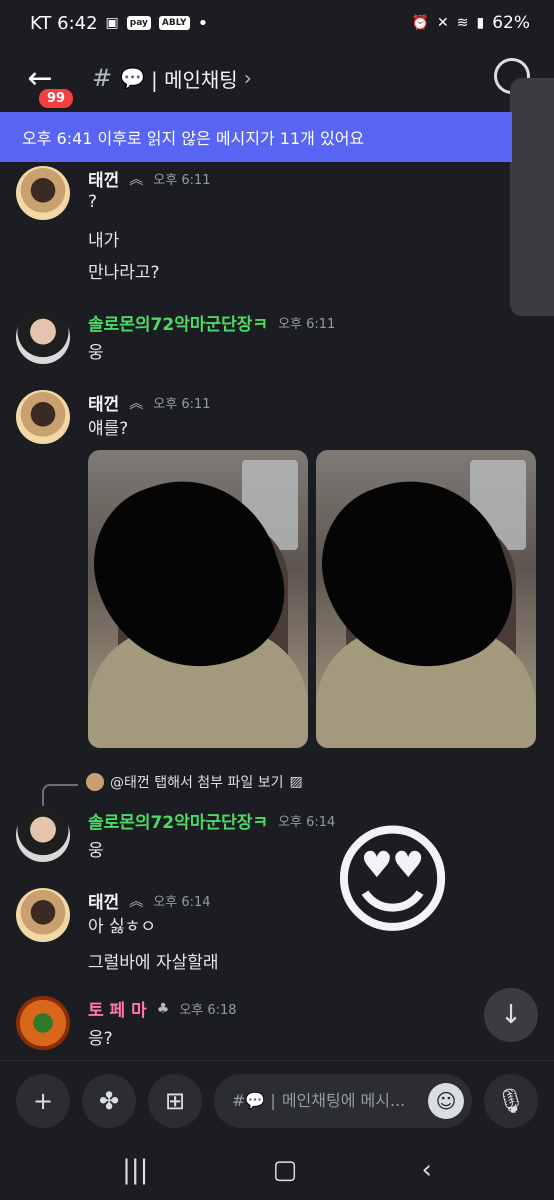  I want to click on message-header: 토 페 마 ♣ 오후 6:18, so click(162, 1009).